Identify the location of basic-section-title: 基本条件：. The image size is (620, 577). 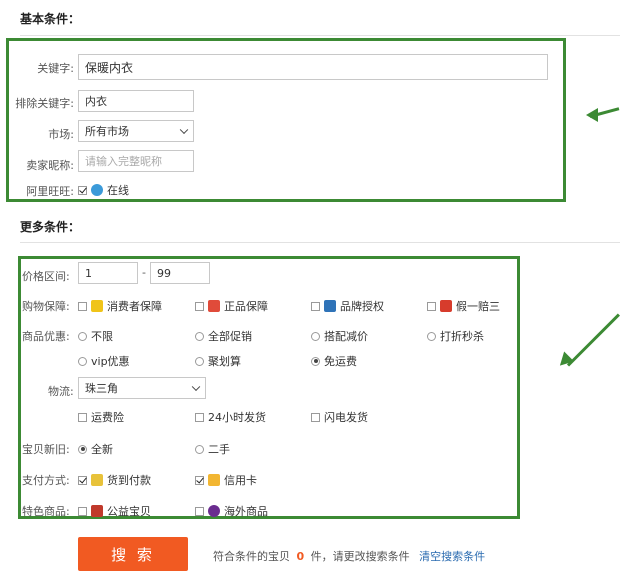
(50, 19).